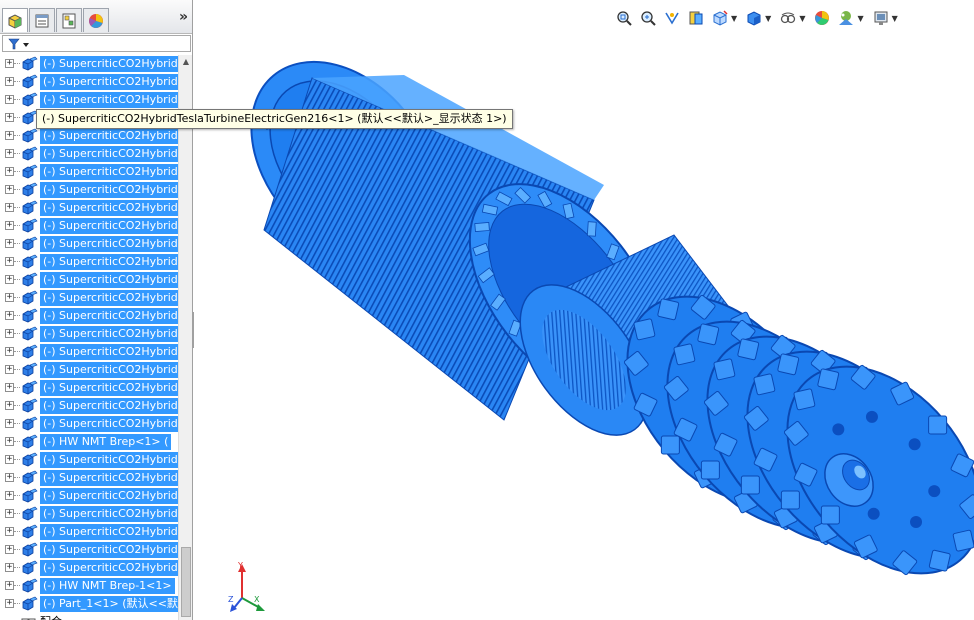  I want to click on tree-mates-row: 配合, so click(89, 616).